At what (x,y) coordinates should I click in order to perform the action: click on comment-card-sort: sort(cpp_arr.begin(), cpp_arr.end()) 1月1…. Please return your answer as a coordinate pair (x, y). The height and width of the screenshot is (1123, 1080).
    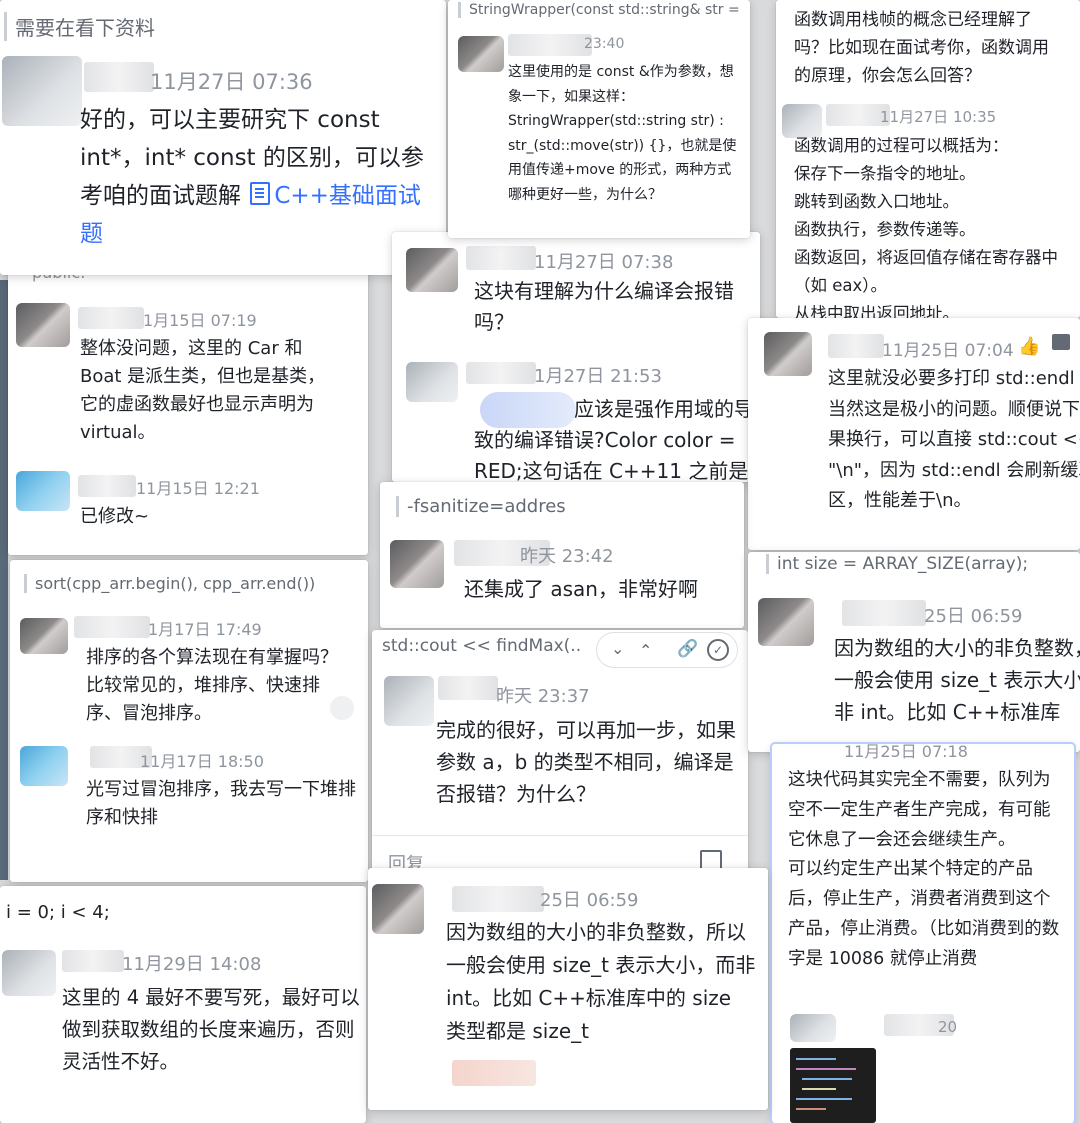
    Looking at the image, I should click on (189, 721).